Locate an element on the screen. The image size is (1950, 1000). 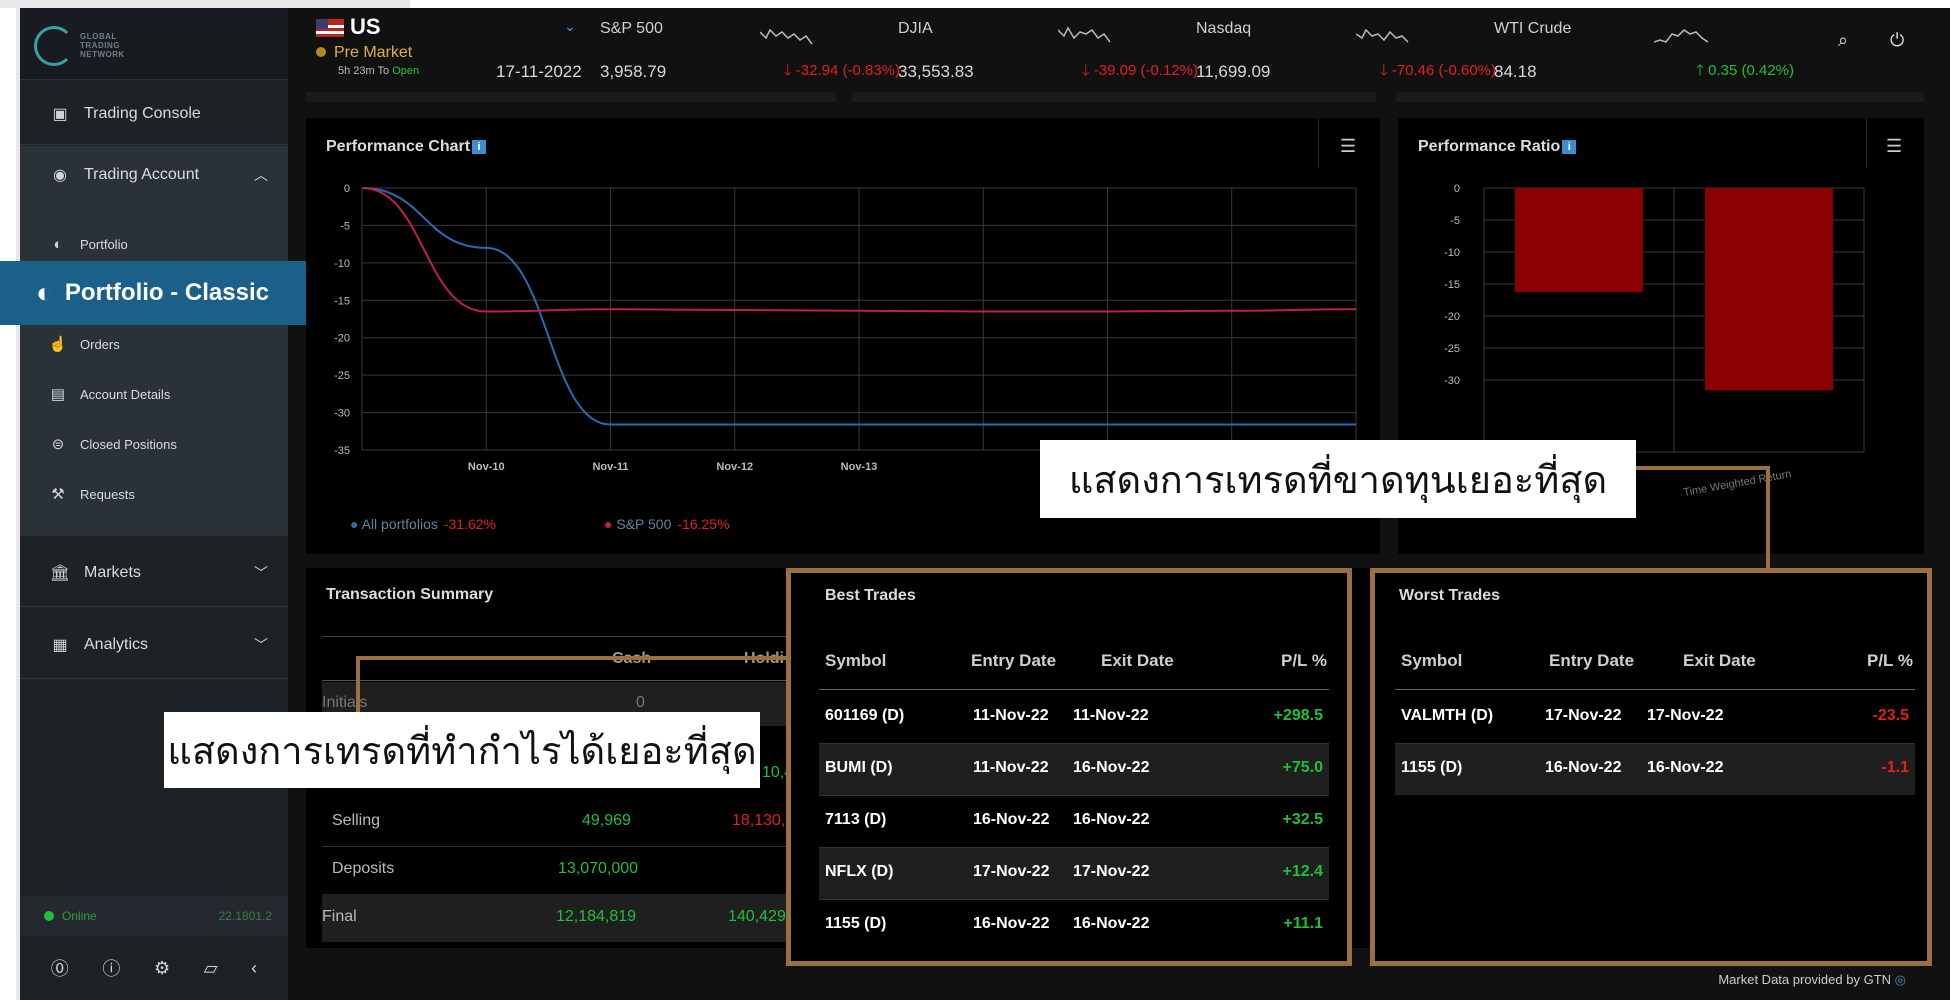
sidebar-item-label: Trading Console is located at coordinates (142, 113).